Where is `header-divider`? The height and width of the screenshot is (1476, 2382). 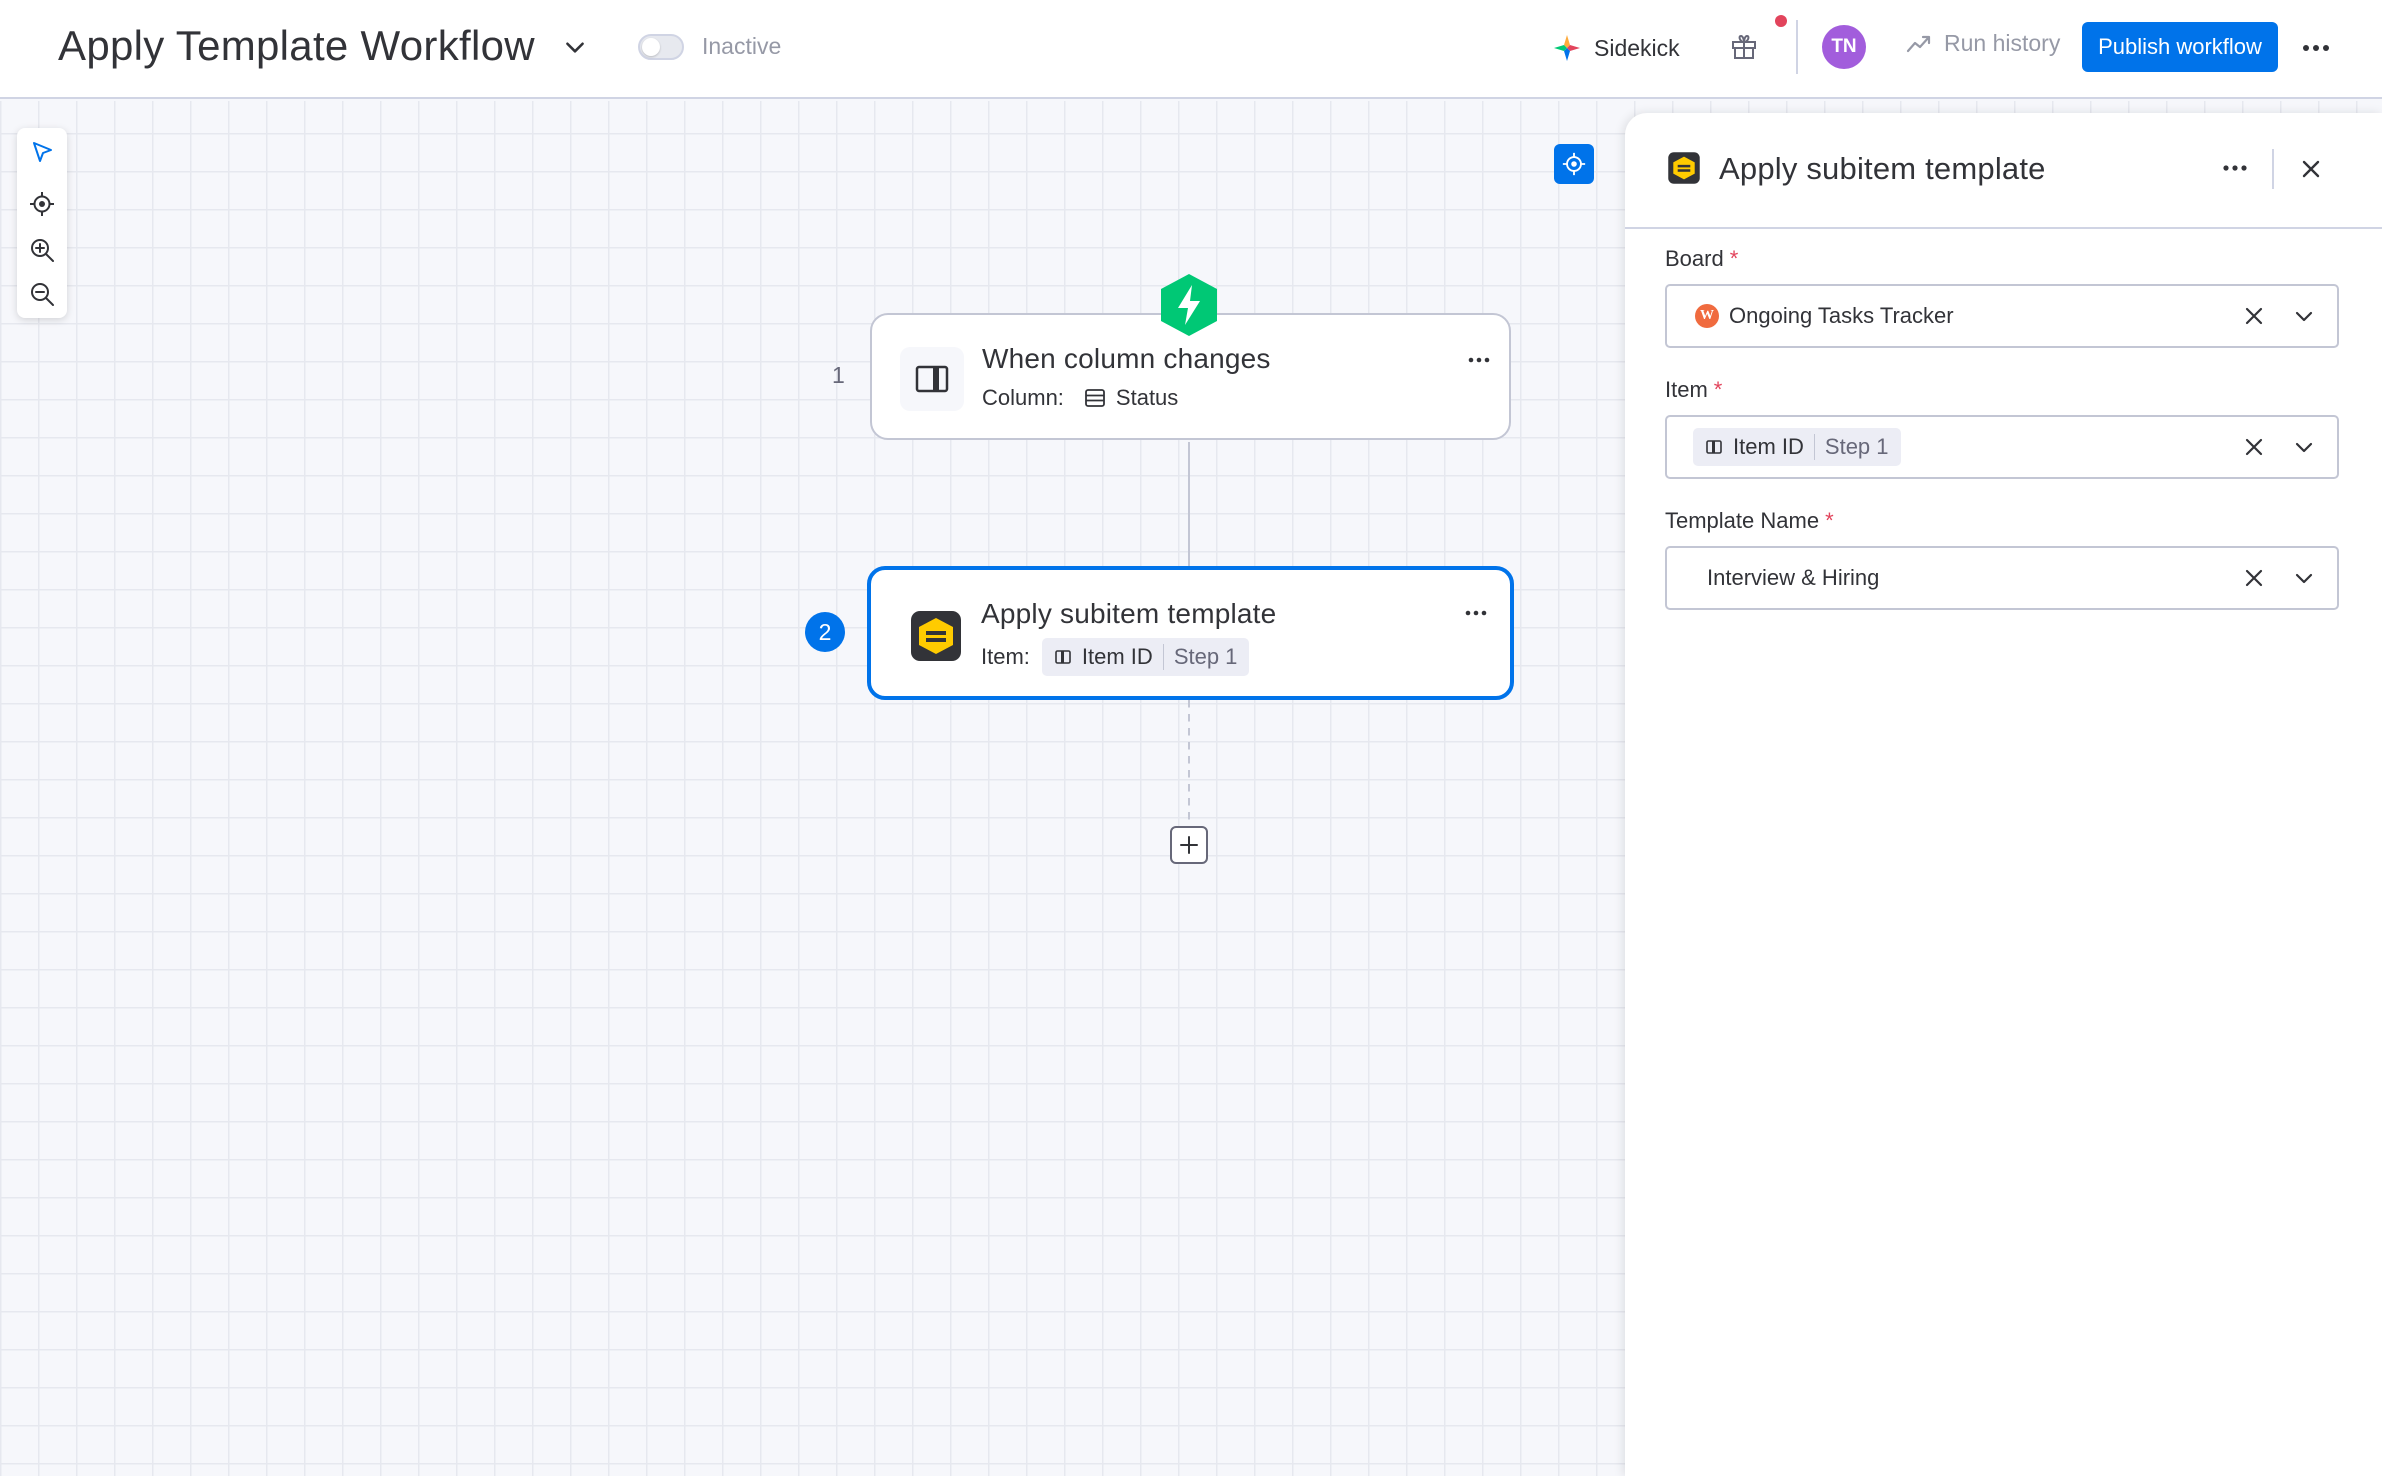
header-divider is located at coordinates (1797, 47).